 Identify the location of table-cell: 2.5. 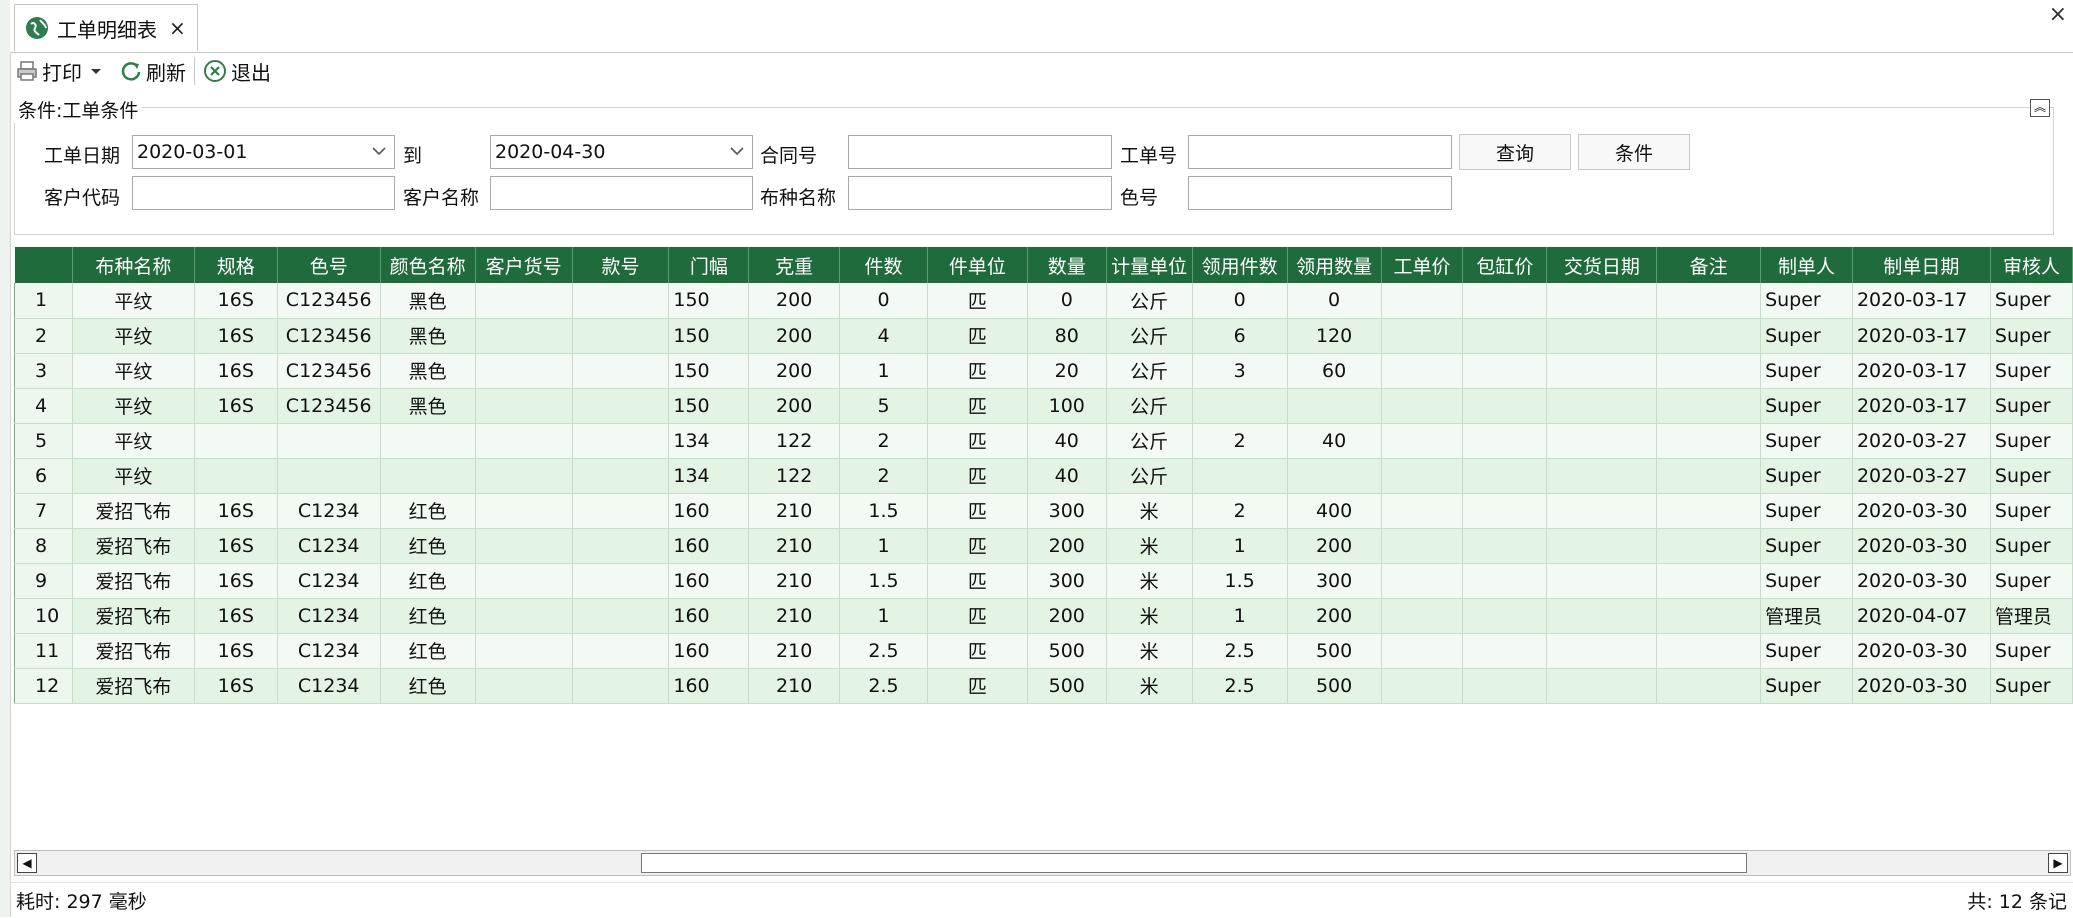
(883, 686).